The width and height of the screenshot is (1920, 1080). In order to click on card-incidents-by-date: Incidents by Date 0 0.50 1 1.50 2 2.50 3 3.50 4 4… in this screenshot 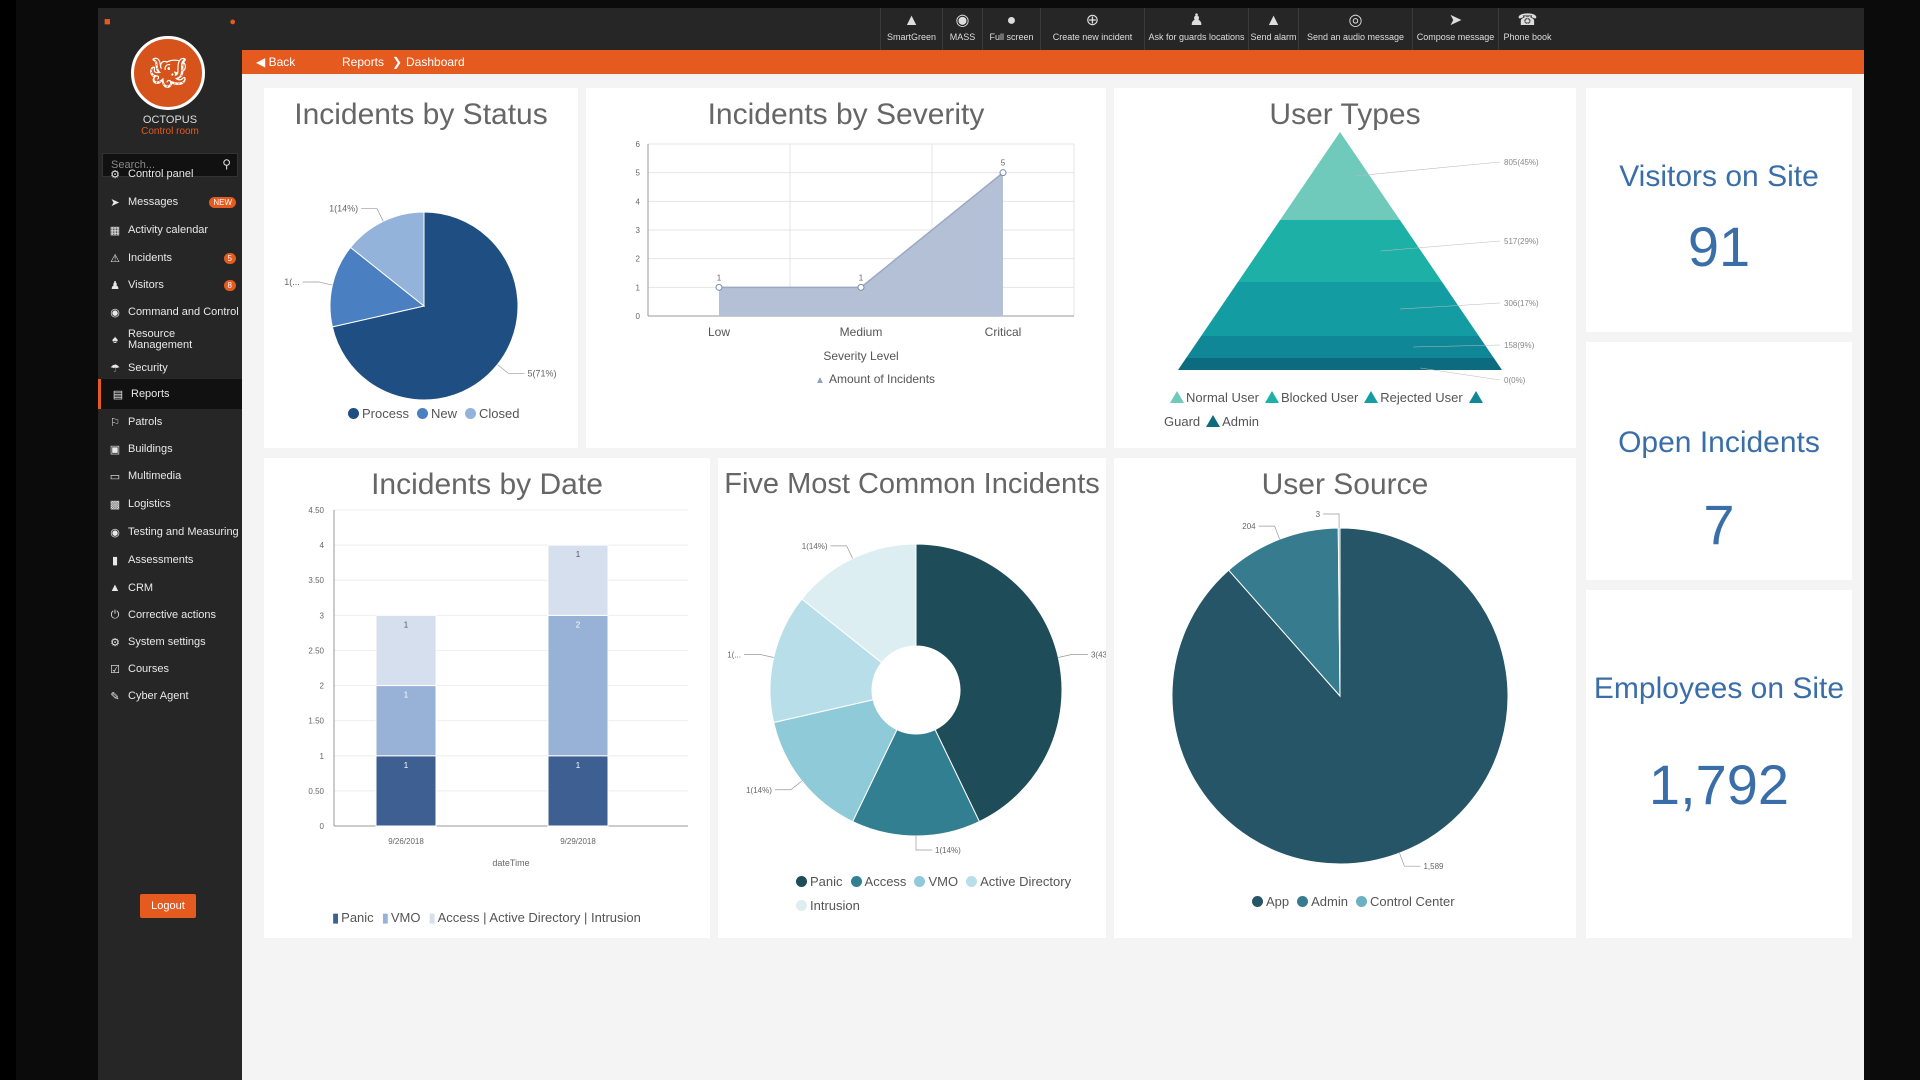, I will do `click(487, 698)`.